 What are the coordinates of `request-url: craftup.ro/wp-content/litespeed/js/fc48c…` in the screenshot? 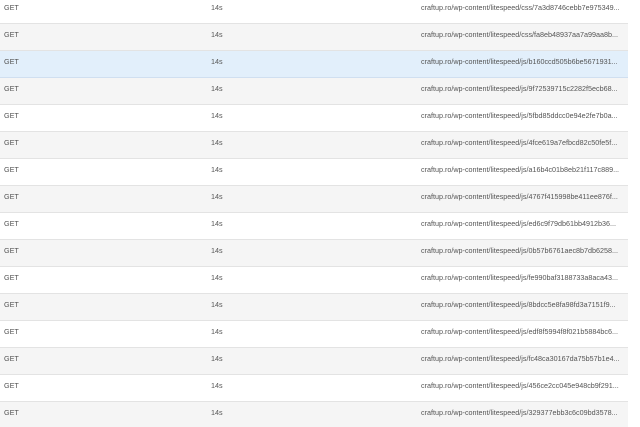 It's located at (520, 358).